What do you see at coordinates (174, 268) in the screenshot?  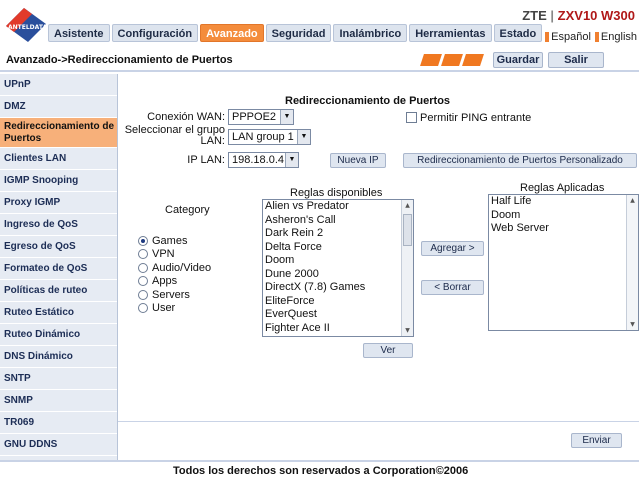 I see `radio-audio-video: Audio/Video` at bounding box center [174, 268].